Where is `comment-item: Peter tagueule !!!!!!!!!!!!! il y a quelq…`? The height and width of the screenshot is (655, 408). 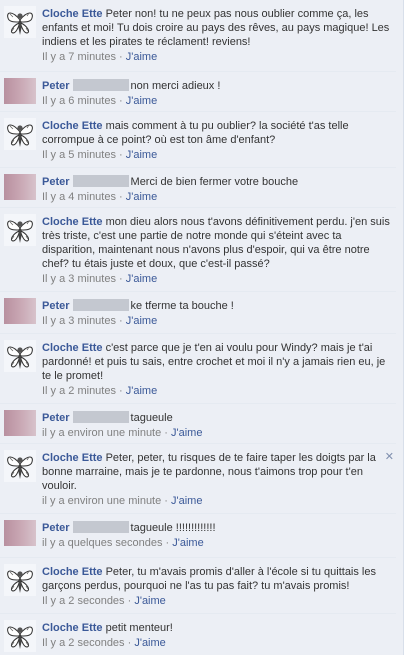
comment-item: Peter tagueule !!!!!!!!!!!!! il y a quelq… is located at coordinates (198, 536).